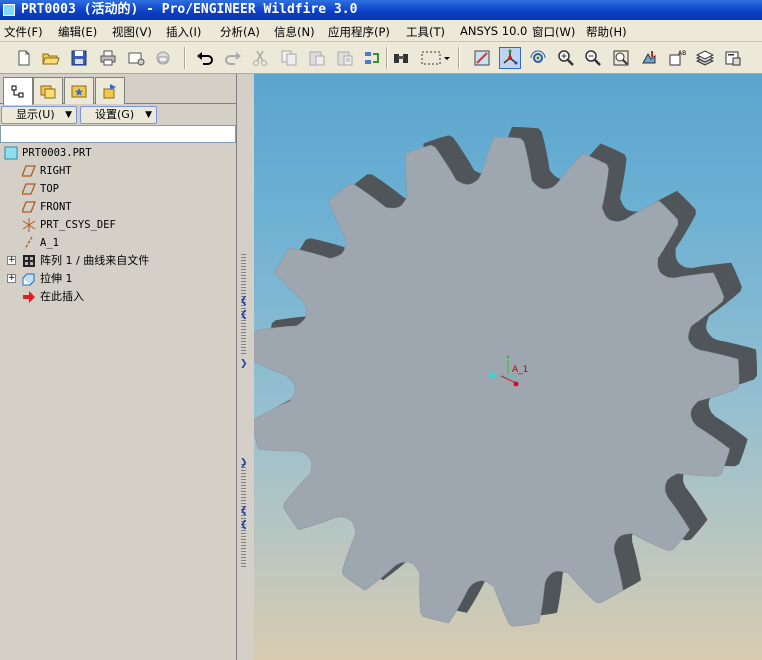 Image resolution: width=762 pixels, height=660 pixels. What do you see at coordinates (11, 153) in the screenshot?
I see `part-icon` at bounding box center [11, 153].